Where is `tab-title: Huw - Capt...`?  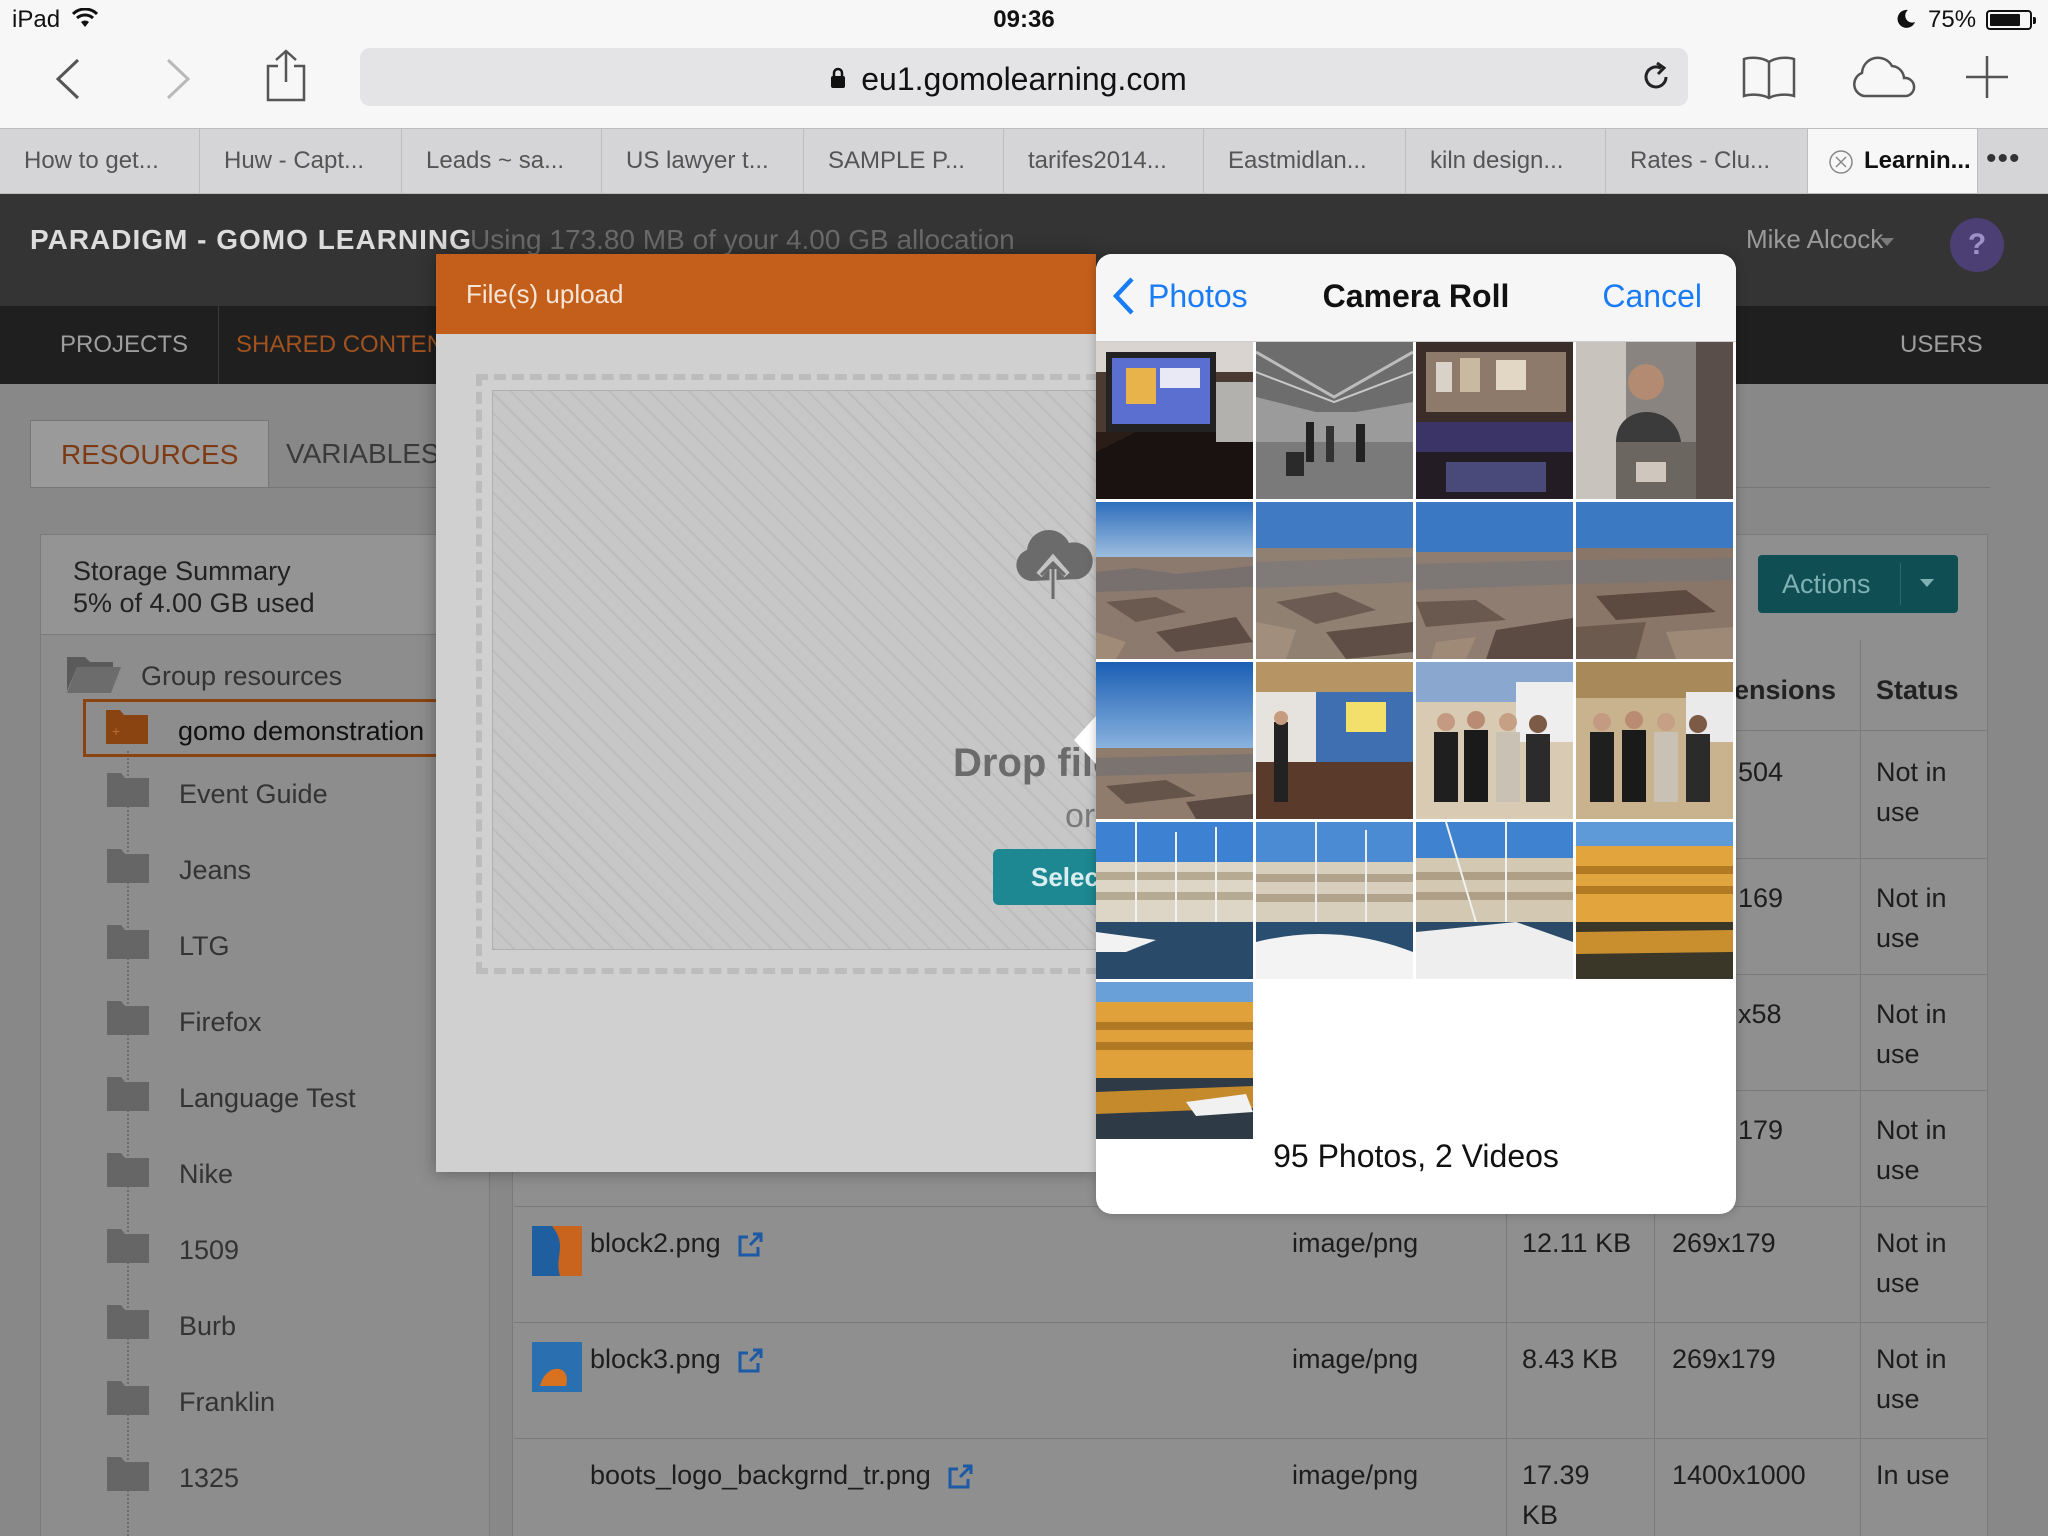
tab-title: Huw - Capt... is located at coordinates (294, 160).